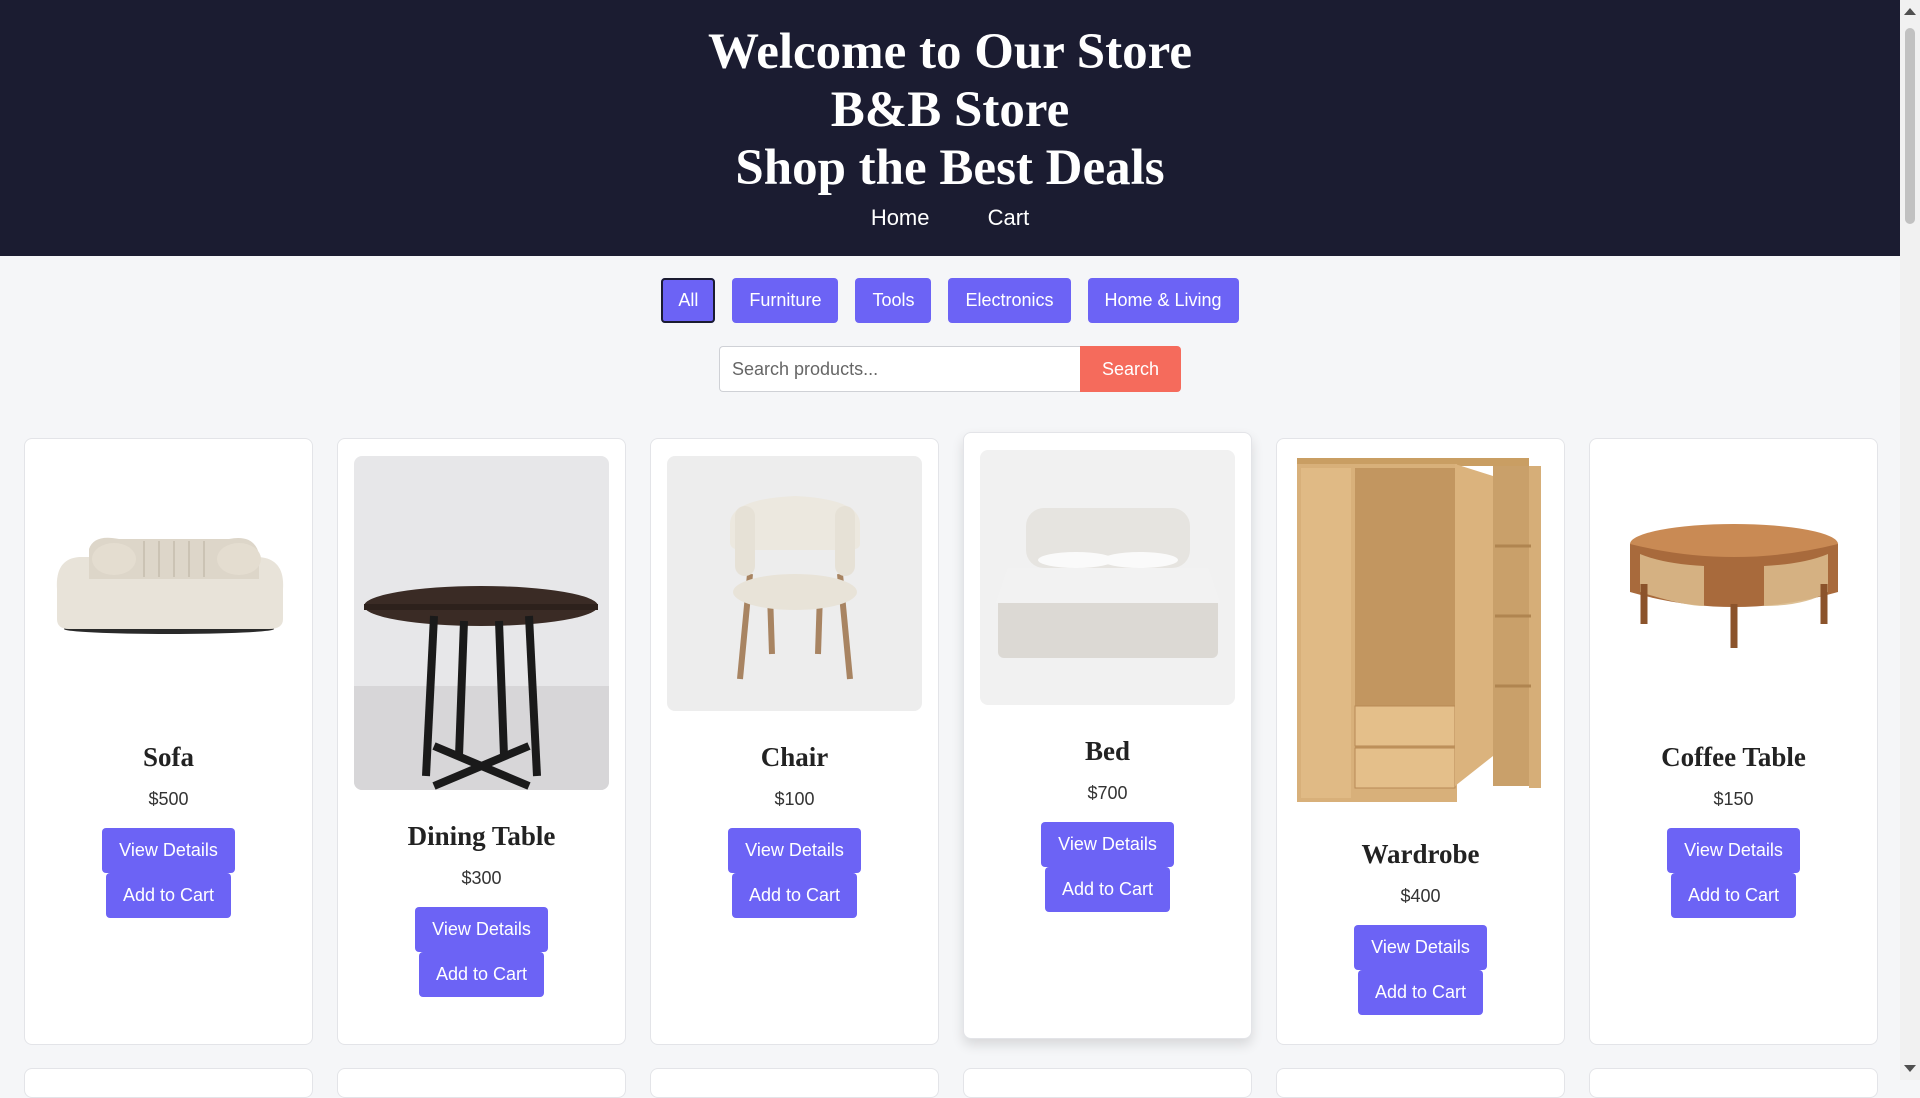 The width and height of the screenshot is (1920, 1098). I want to click on product-price: $100, so click(794, 799).